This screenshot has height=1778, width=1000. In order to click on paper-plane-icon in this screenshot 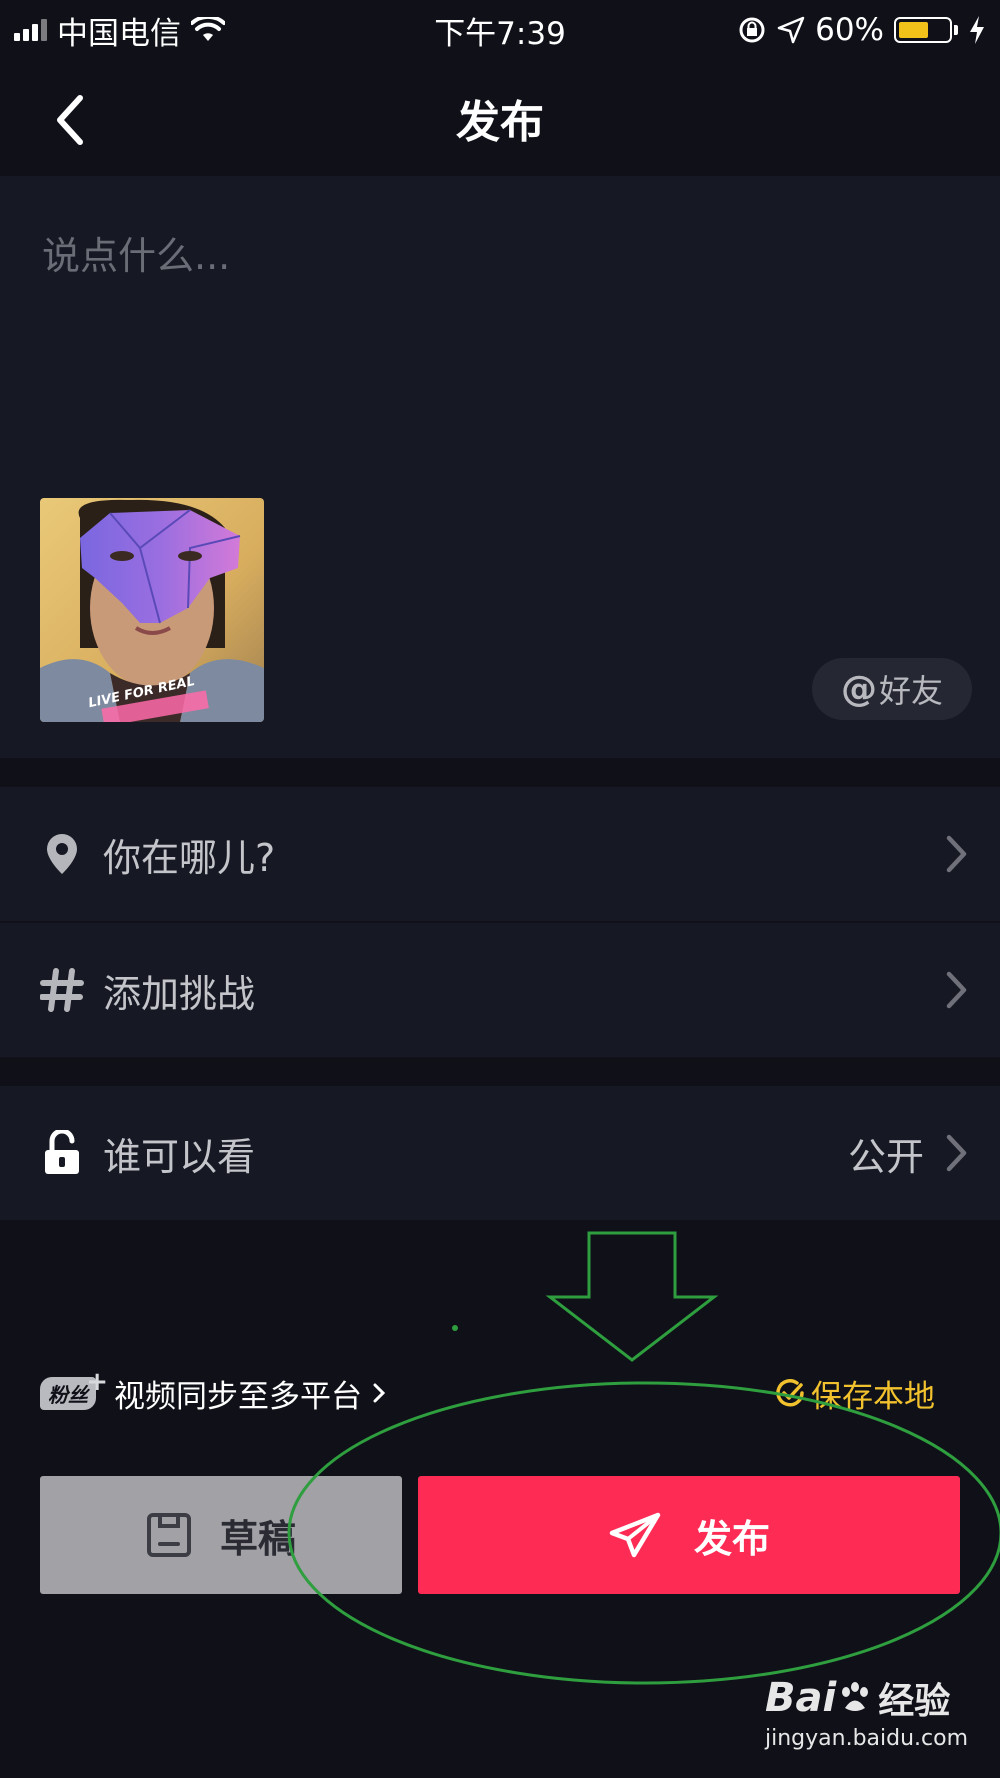, I will do `click(635, 1535)`.